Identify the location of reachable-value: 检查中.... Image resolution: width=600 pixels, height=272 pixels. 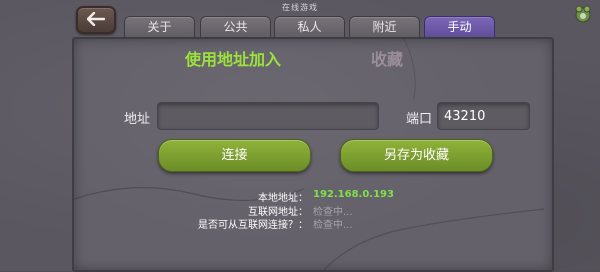
(333, 225).